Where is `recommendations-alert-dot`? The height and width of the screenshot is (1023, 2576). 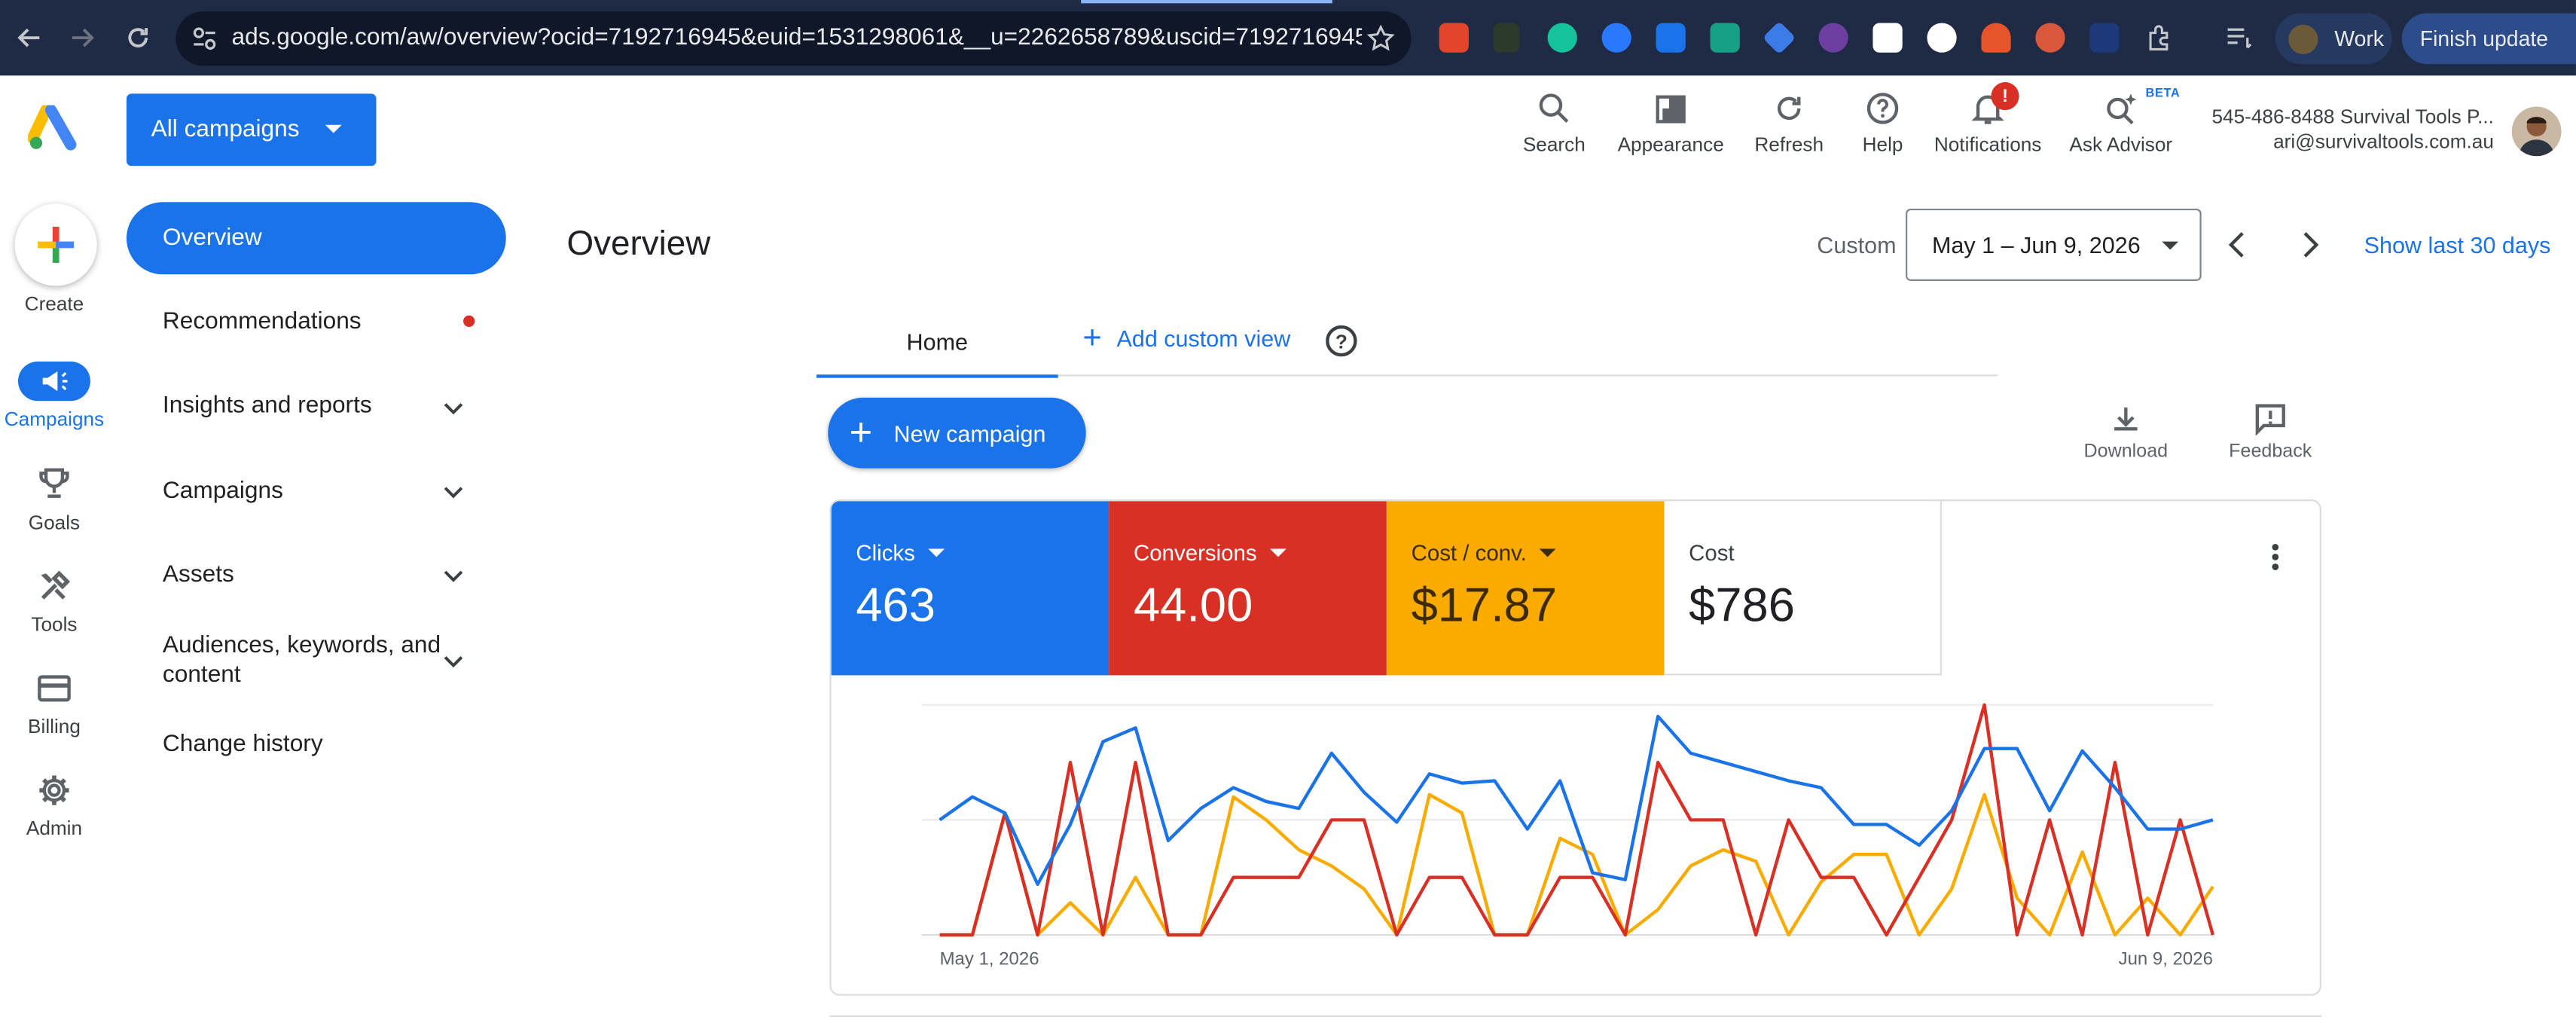 recommendations-alert-dot is located at coordinates (469, 321).